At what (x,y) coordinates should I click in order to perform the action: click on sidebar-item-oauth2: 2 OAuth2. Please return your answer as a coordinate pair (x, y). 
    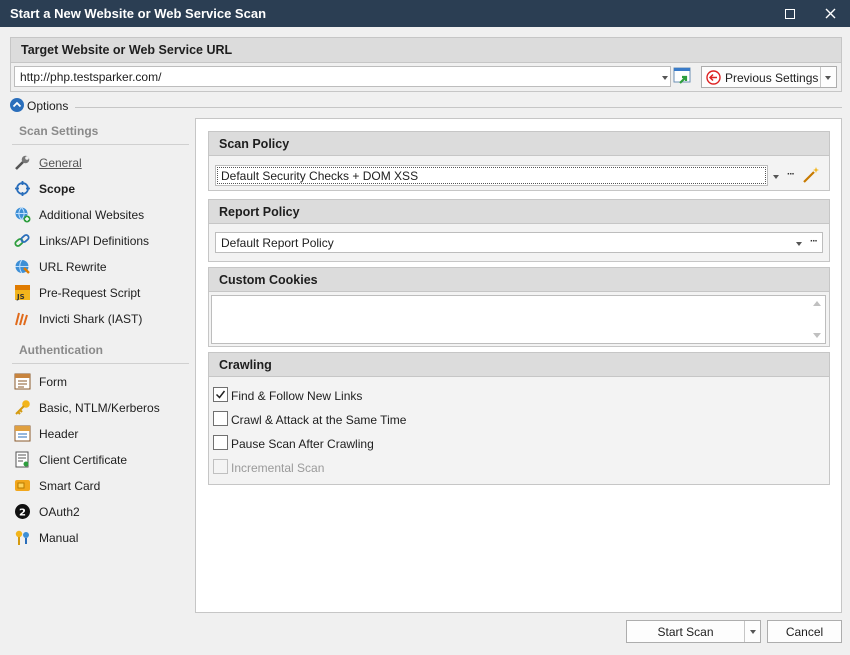
    Looking at the image, I should click on (101, 511).